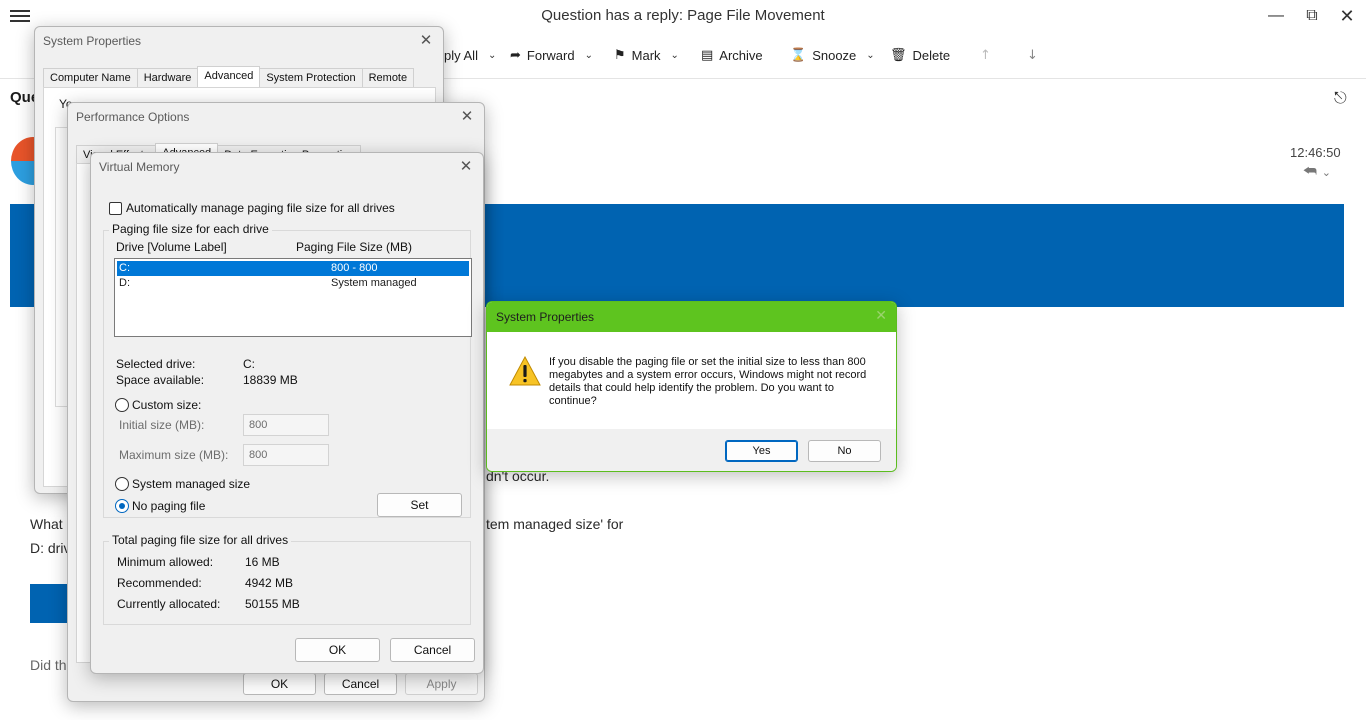 This screenshot has width=1366, height=720. What do you see at coordinates (419, 505) in the screenshot?
I see `set-button: Set` at bounding box center [419, 505].